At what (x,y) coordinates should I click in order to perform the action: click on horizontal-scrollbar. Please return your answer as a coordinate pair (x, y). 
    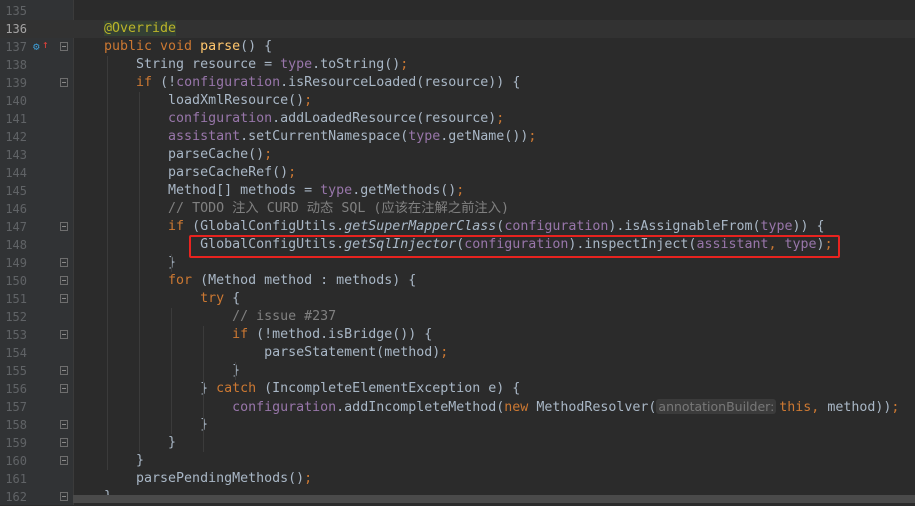
    Looking at the image, I should click on (494, 499).